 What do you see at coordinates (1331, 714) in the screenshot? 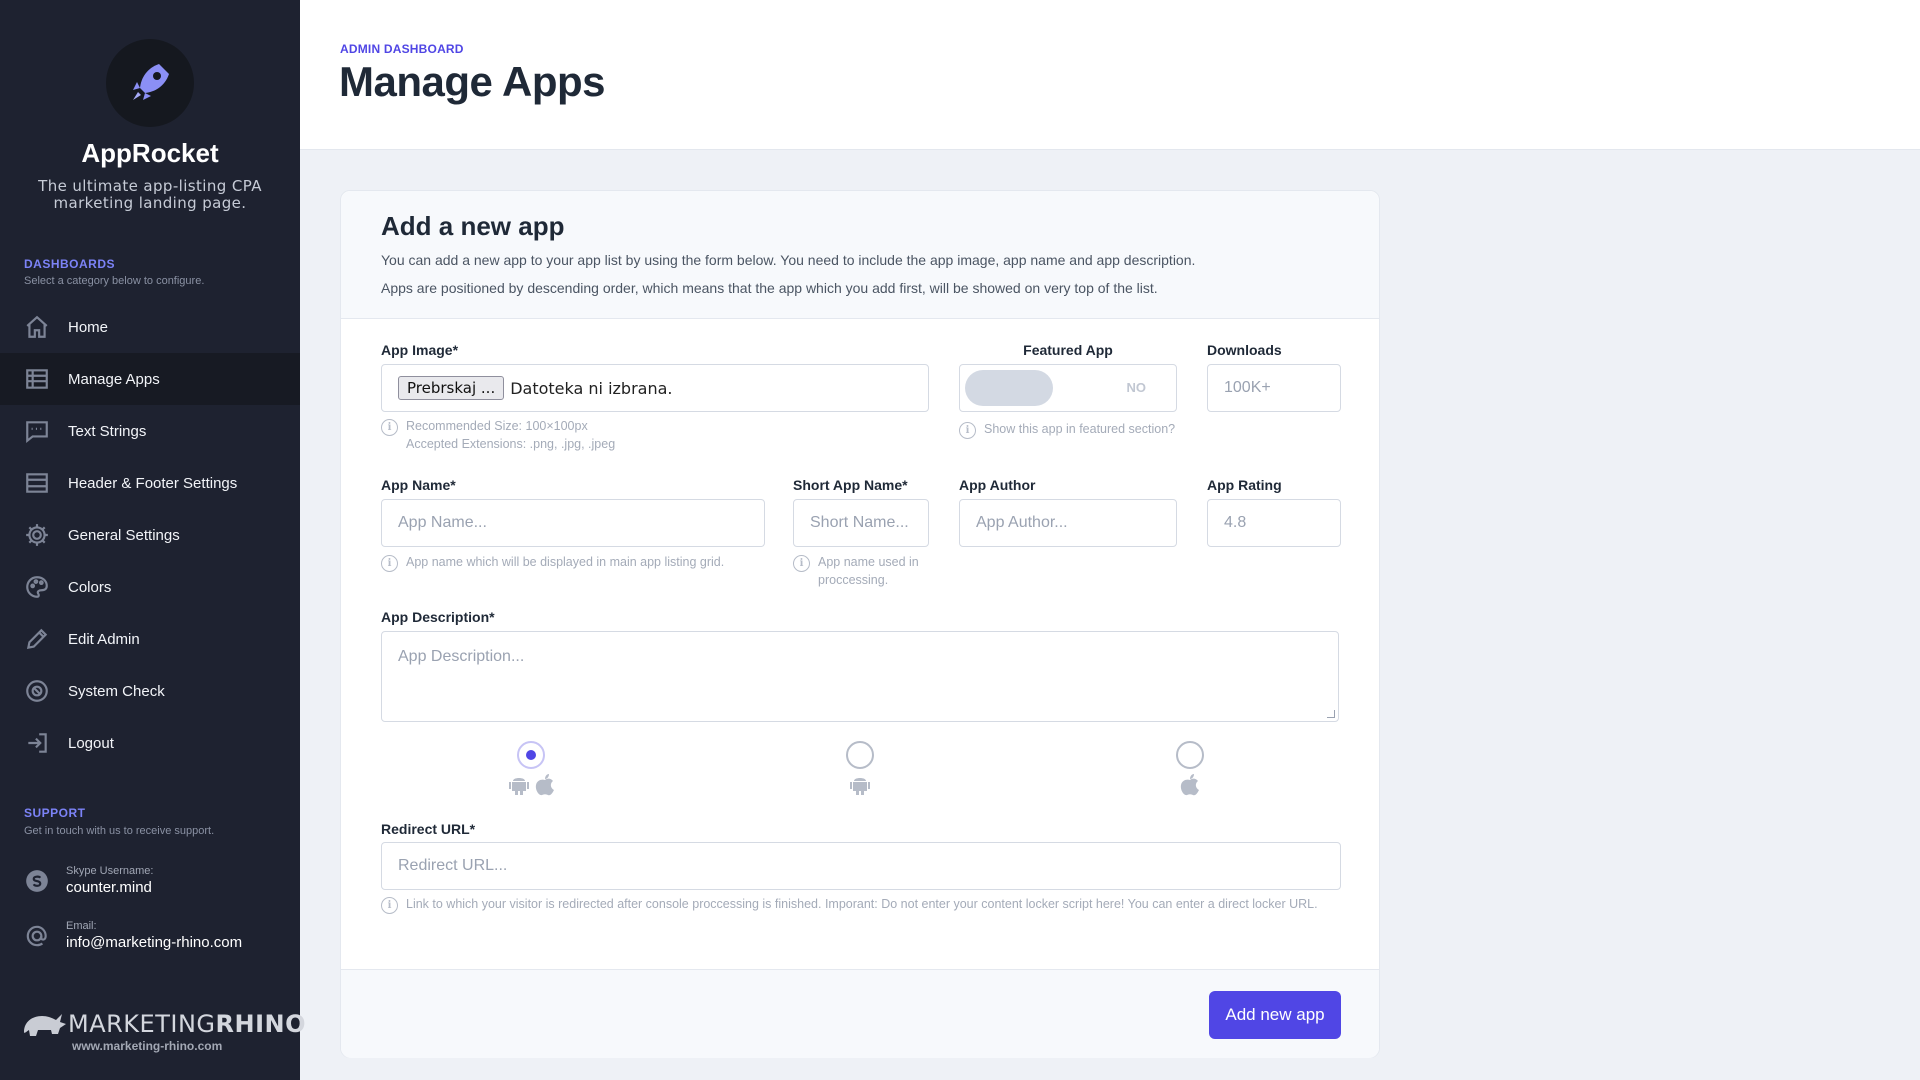
I see `resize-handle` at bounding box center [1331, 714].